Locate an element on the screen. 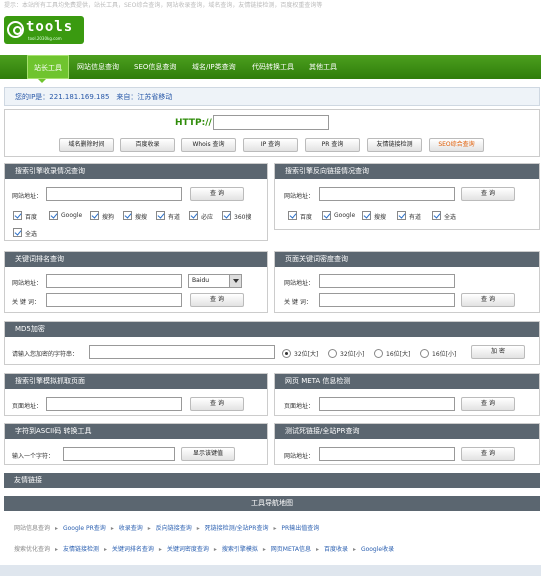 The image size is (541, 576). map-link: Google PR查询 is located at coordinates (84, 528).